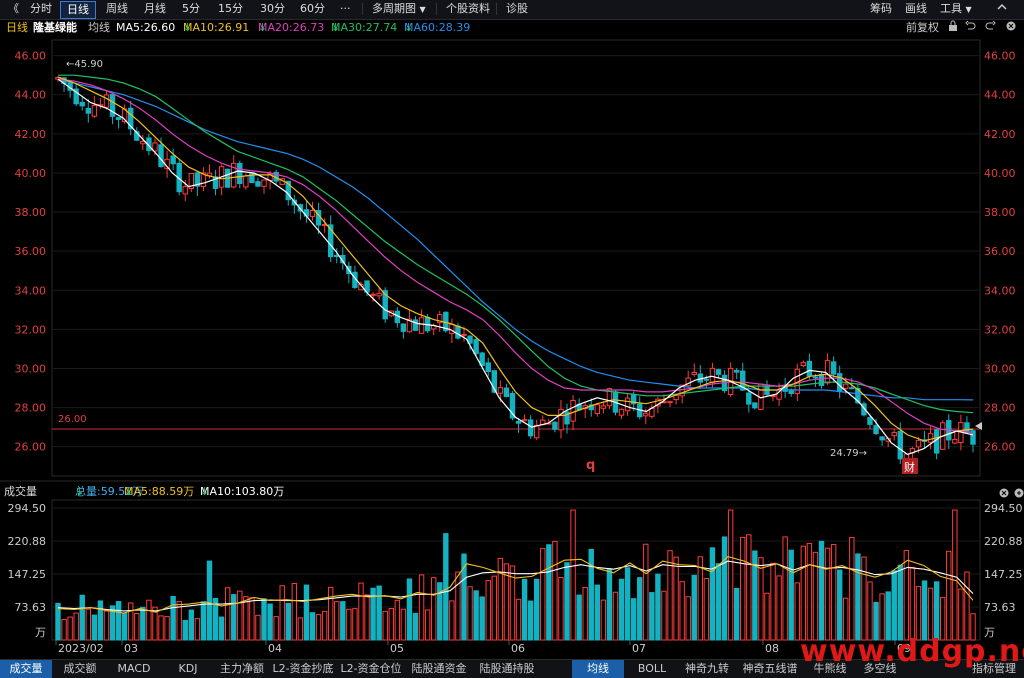 This screenshot has height=678, width=1024. I want to click on indicator-tab: 成交量, so click(26, 669).